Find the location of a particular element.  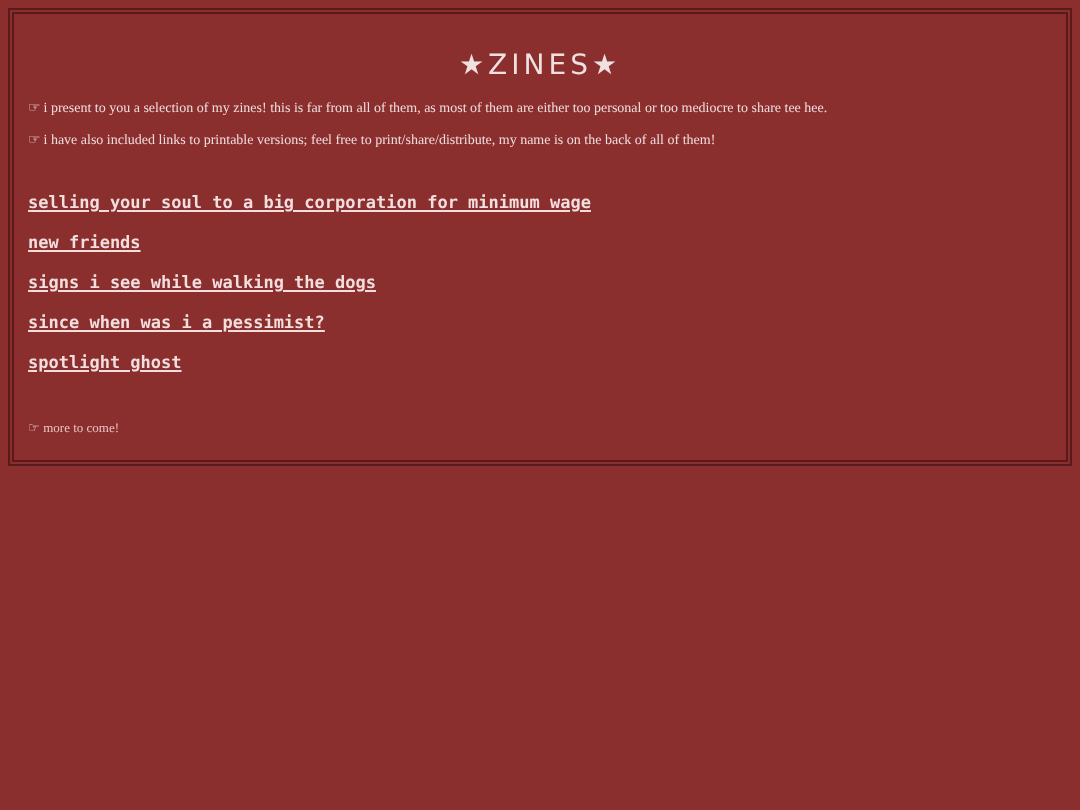

page-title: ★ZINES★ is located at coordinates (540, 66).